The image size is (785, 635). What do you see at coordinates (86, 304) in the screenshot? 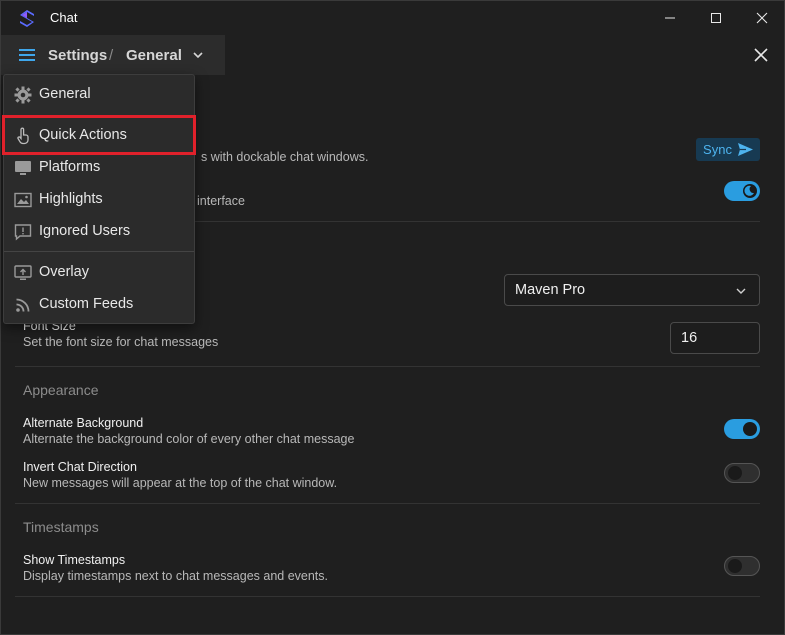
I see `menu-item-label: Custom Feeds` at bounding box center [86, 304].